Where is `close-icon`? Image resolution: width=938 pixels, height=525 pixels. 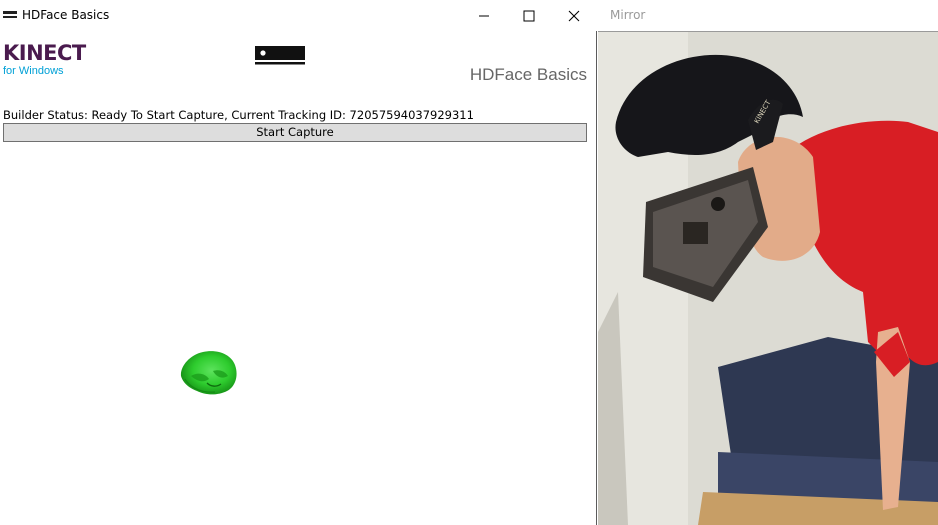 close-icon is located at coordinates (574, 16).